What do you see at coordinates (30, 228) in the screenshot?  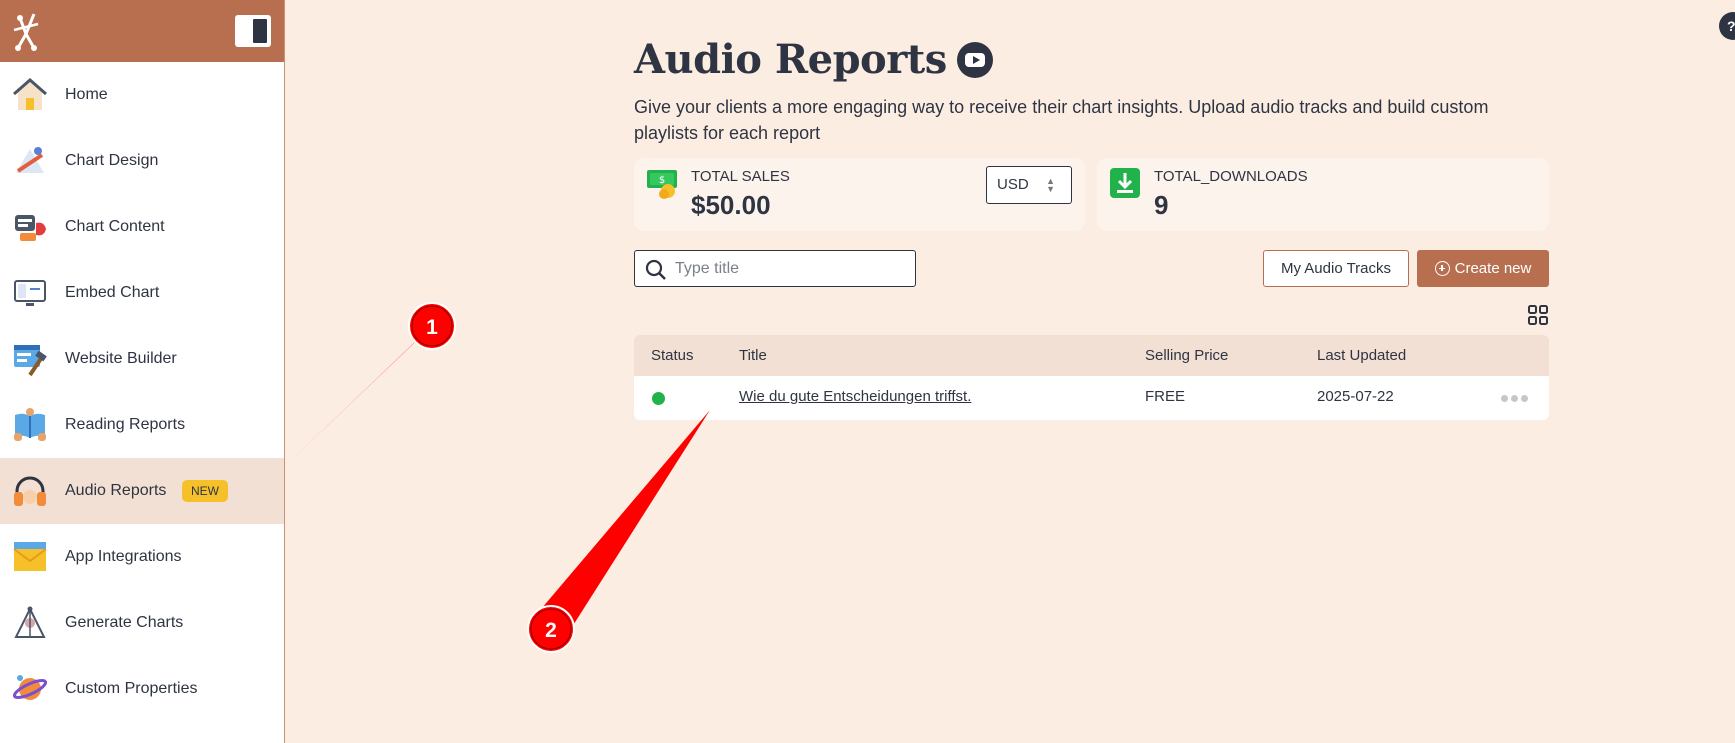 I see `chart-content-icon` at bounding box center [30, 228].